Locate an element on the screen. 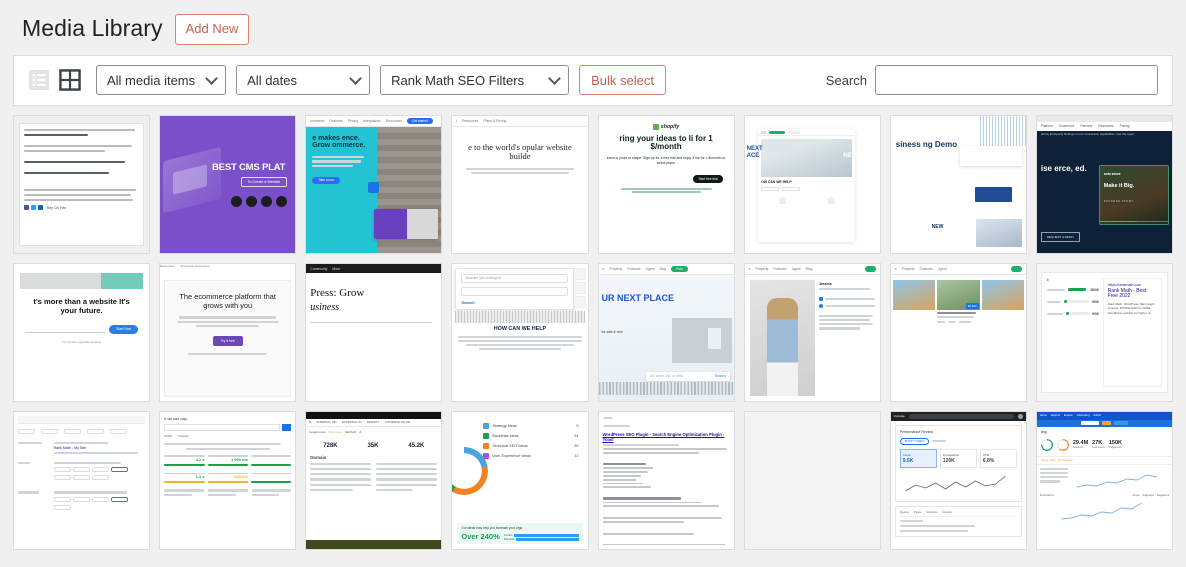  media-item-metric-1: 4.1 s is located at coordinates (200, 459).